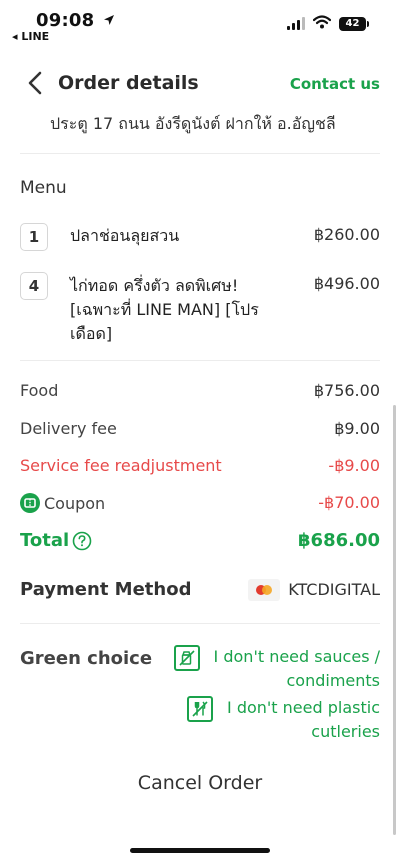 This screenshot has height=866, width=400. I want to click on coupon-label: Coupon, so click(75, 503).